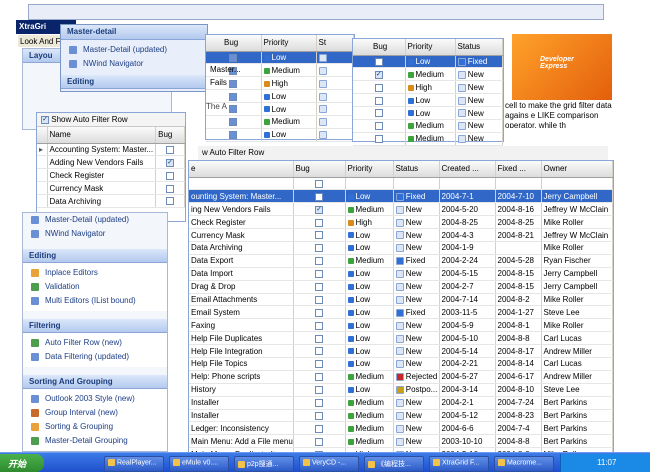 This screenshot has height=472, width=650. Describe the element at coordinates (319, 183) in the screenshot. I see `filter-checkbox` at that location.